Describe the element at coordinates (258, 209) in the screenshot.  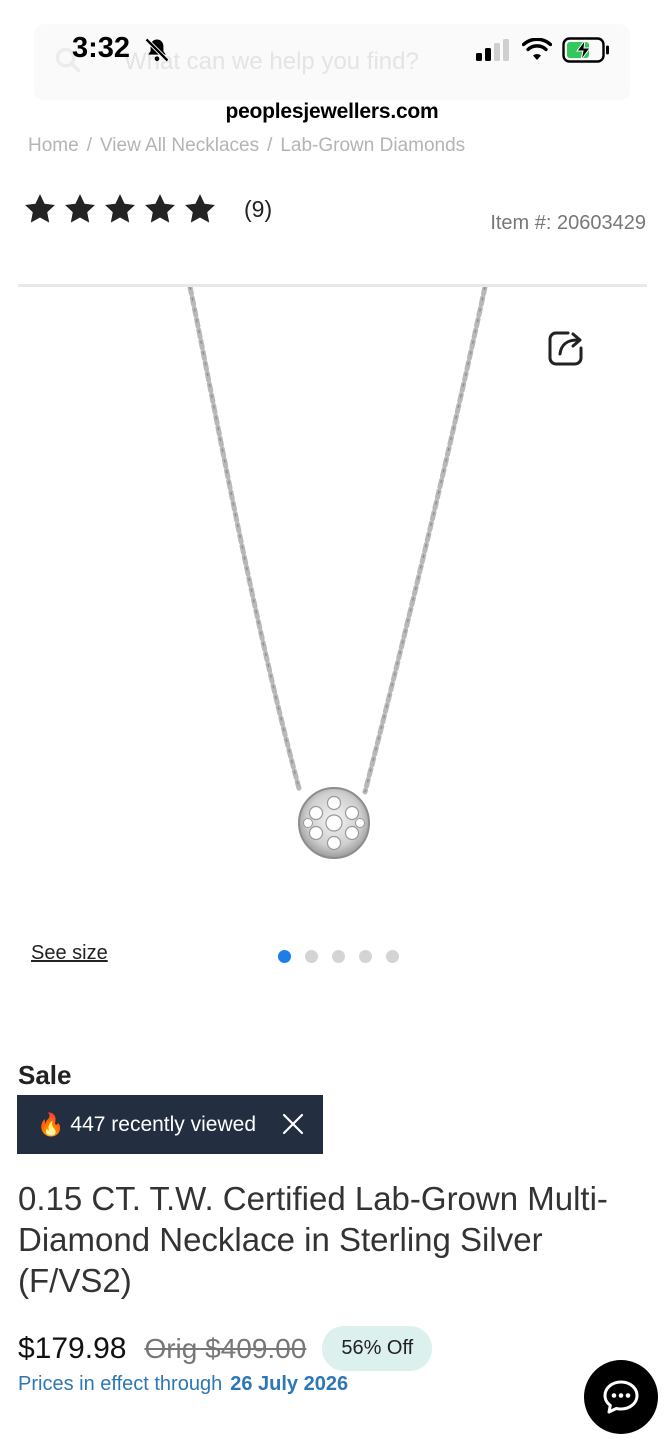
I see `review-count: (9)` at that location.